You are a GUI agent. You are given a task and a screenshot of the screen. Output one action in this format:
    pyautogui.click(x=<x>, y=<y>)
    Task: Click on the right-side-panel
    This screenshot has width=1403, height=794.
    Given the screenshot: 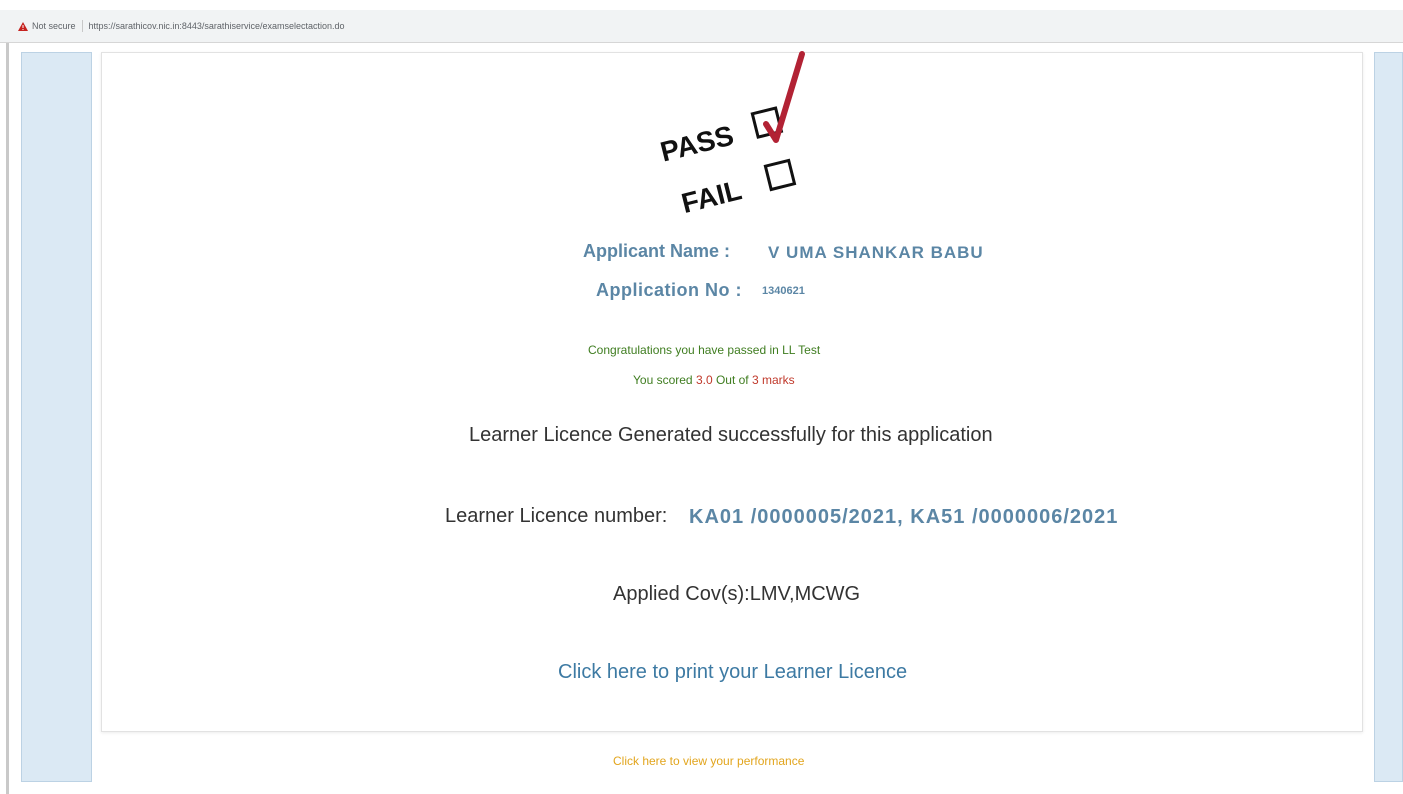 What is the action you would take?
    pyautogui.click(x=1388, y=417)
    